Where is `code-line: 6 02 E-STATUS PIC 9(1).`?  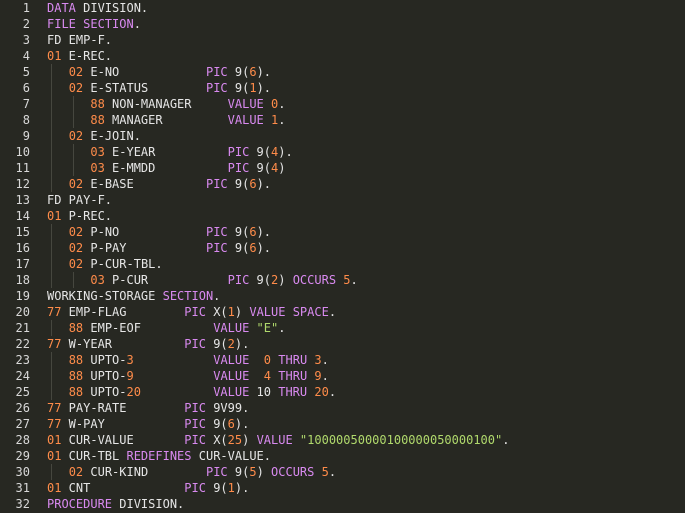 code-line: 6 02 E-STATUS PIC 9(1). is located at coordinates (342, 88).